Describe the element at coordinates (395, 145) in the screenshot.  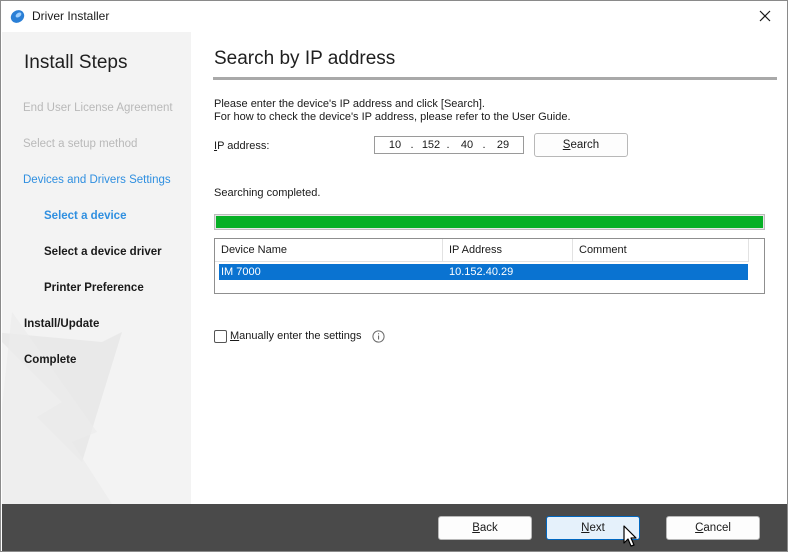
I see `ip-octet-1: 10` at that location.